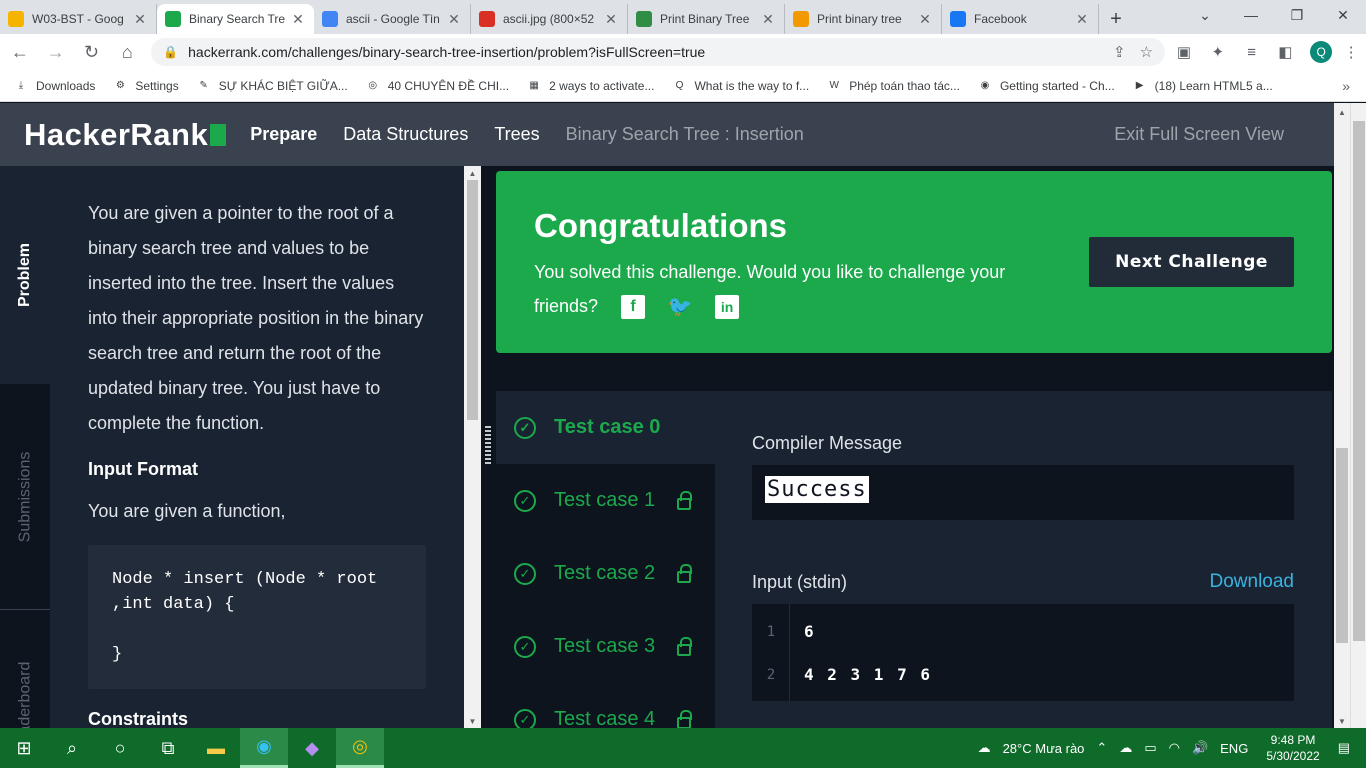 Image resolution: width=1366 pixels, height=768 pixels. What do you see at coordinates (516, 134) in the screenshot?
I see `crumb-trees: Trees` at bounding box center [516, 134].